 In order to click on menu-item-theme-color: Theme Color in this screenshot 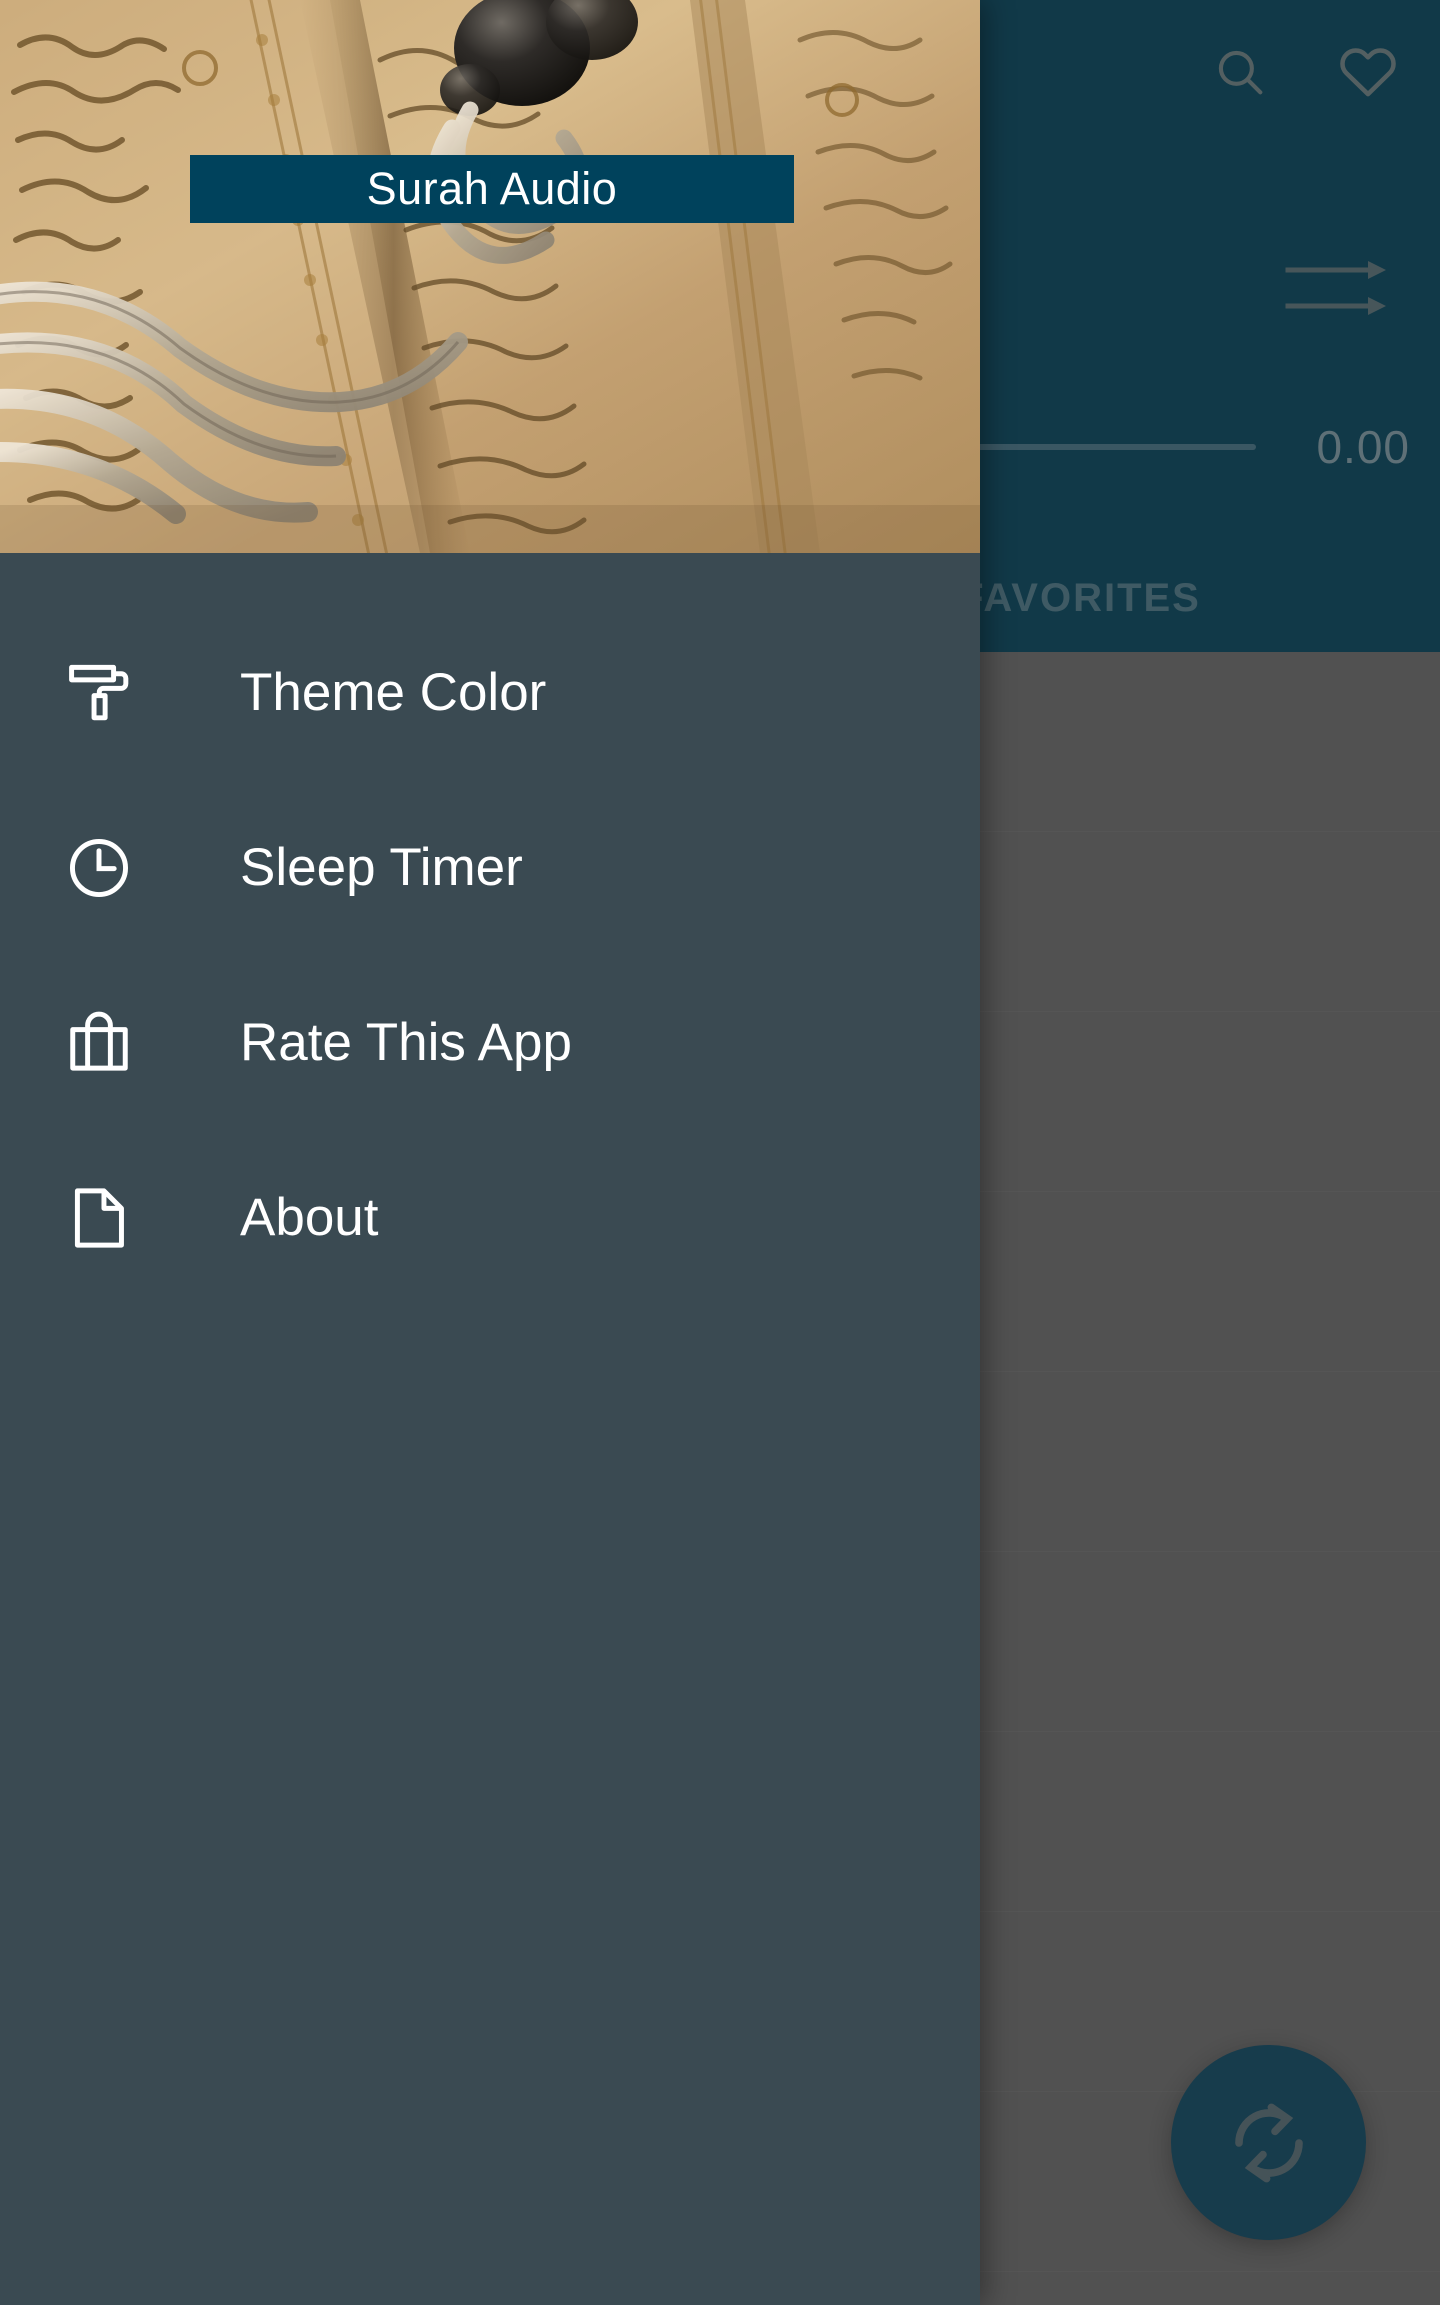, I will do `click(490, 692)`.